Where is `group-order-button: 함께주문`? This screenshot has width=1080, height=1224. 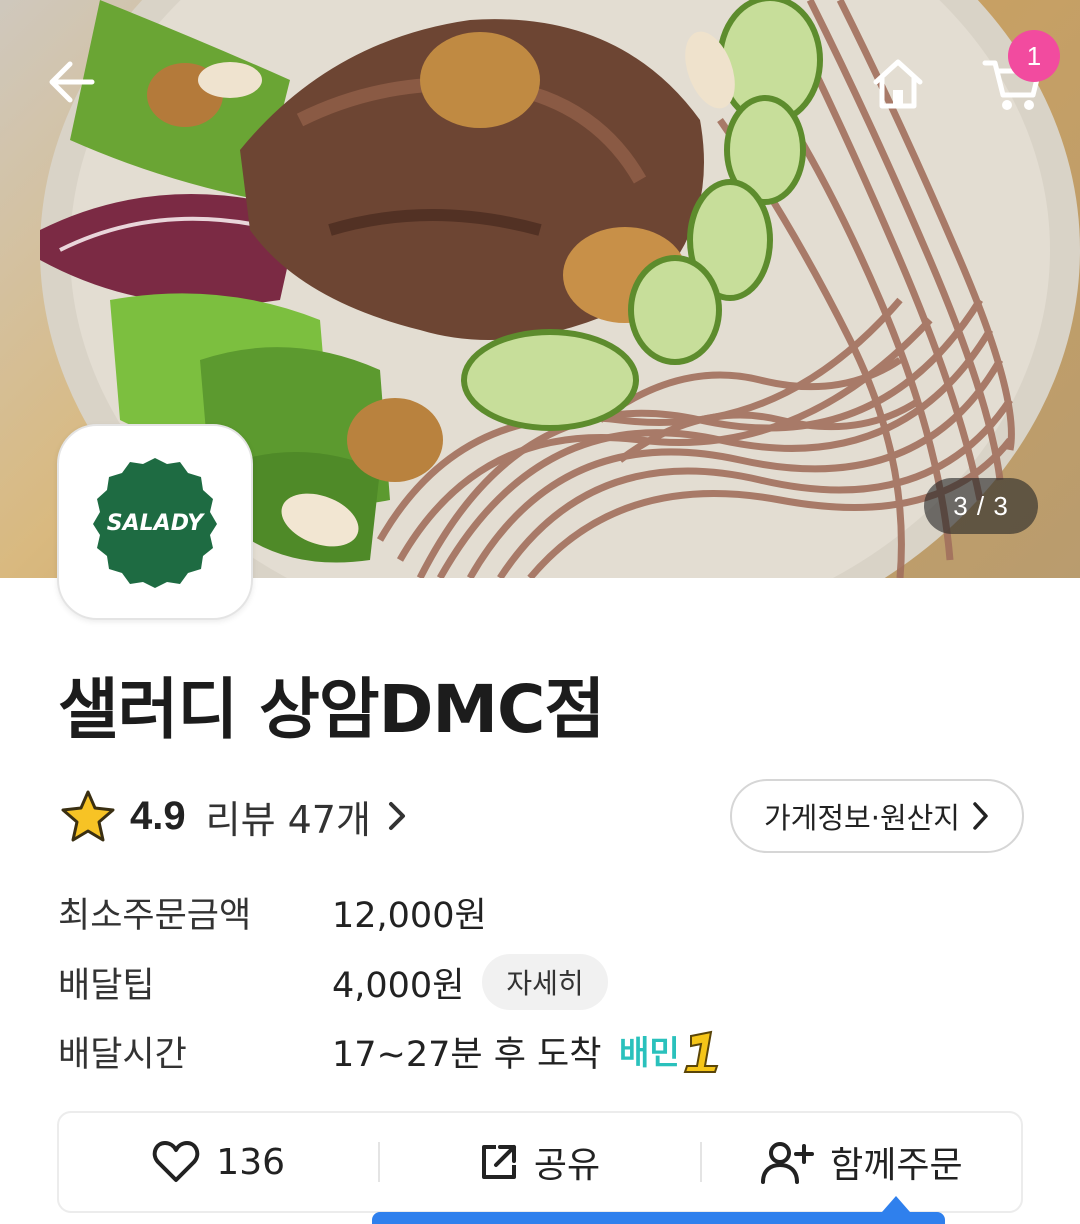 group-order-button: 함께주문 is located at coordinates (861, 1162).